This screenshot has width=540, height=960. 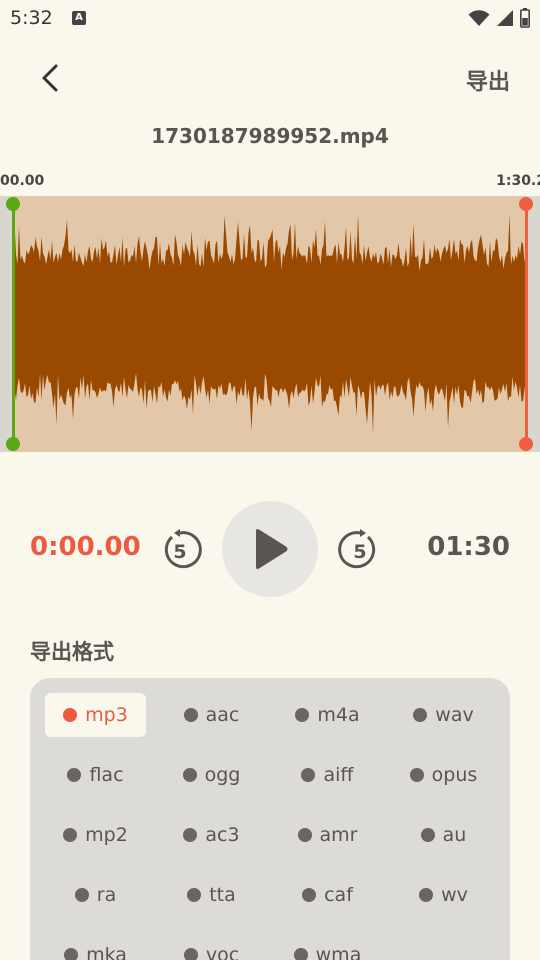 I want to click on format-option-caf: caf, so click(x=335, y=903).